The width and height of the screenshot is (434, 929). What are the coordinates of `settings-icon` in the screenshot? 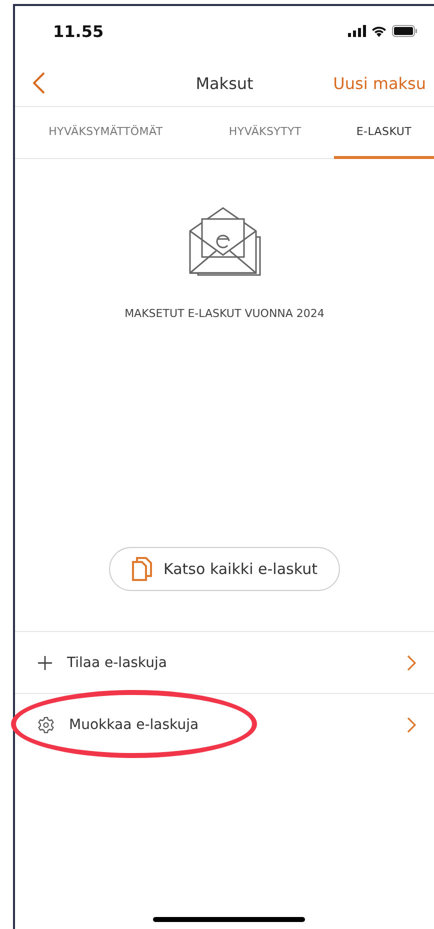 It's located at (46, 725).